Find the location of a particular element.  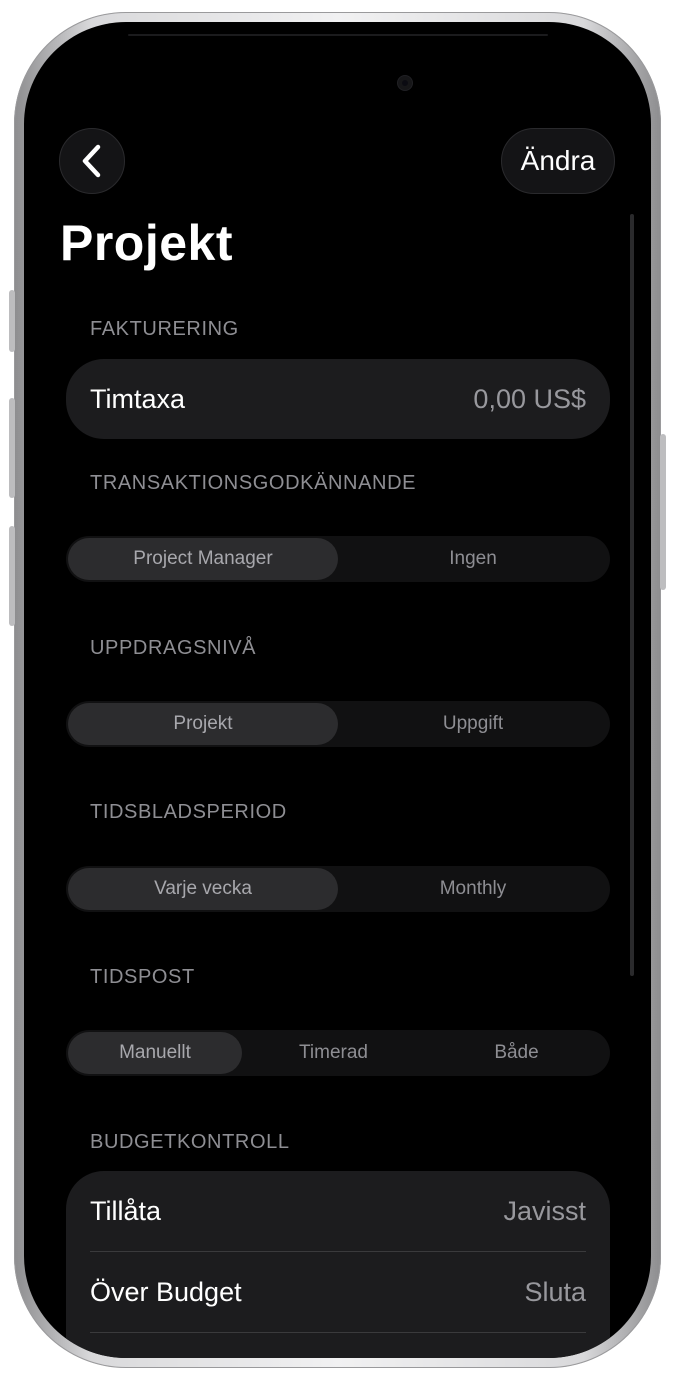

segment-both: Både is located at coordinates (516, 1053).